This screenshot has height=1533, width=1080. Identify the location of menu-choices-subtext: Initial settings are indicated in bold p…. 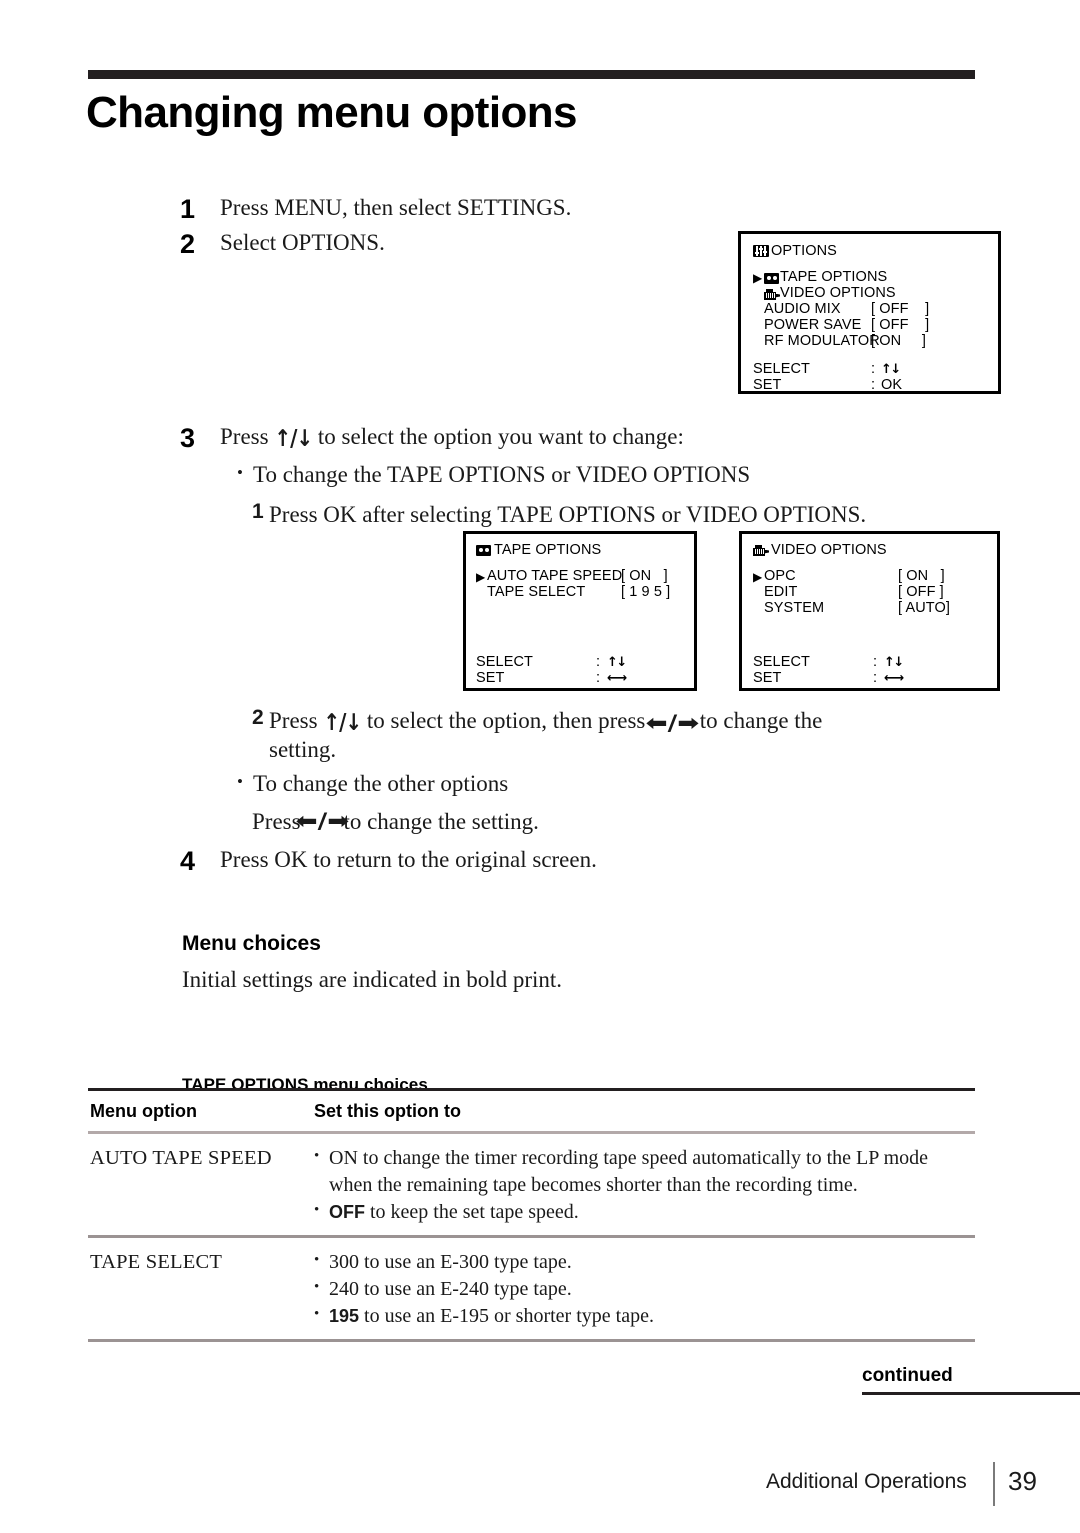
(372, 979).